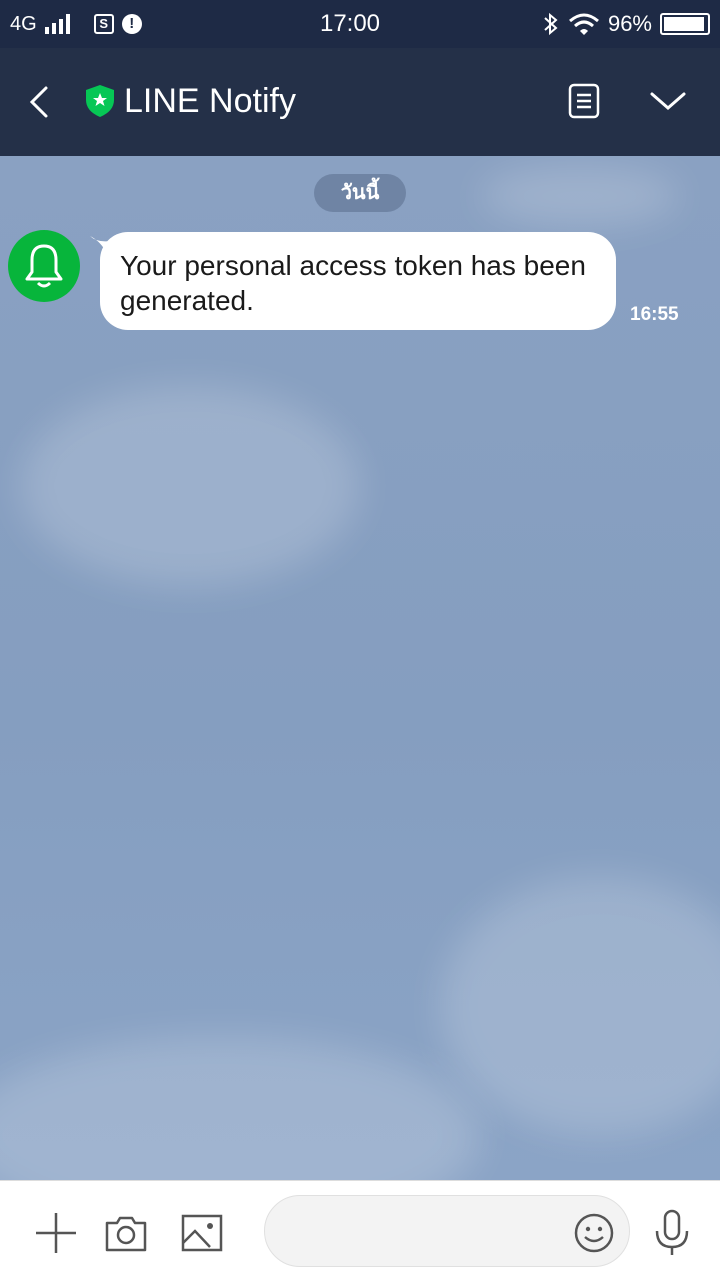  Describe the element at coordinates (629, 23) in the screenshot. I see `battery-percent: 96%` at that location.